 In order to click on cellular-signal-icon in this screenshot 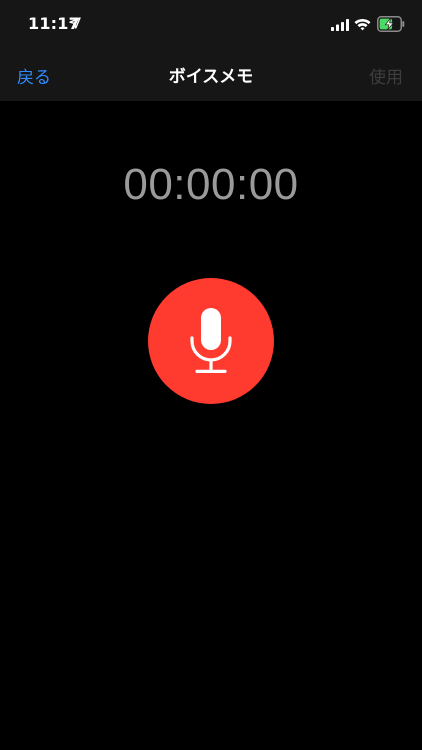, I will do `click(340, 25)`.